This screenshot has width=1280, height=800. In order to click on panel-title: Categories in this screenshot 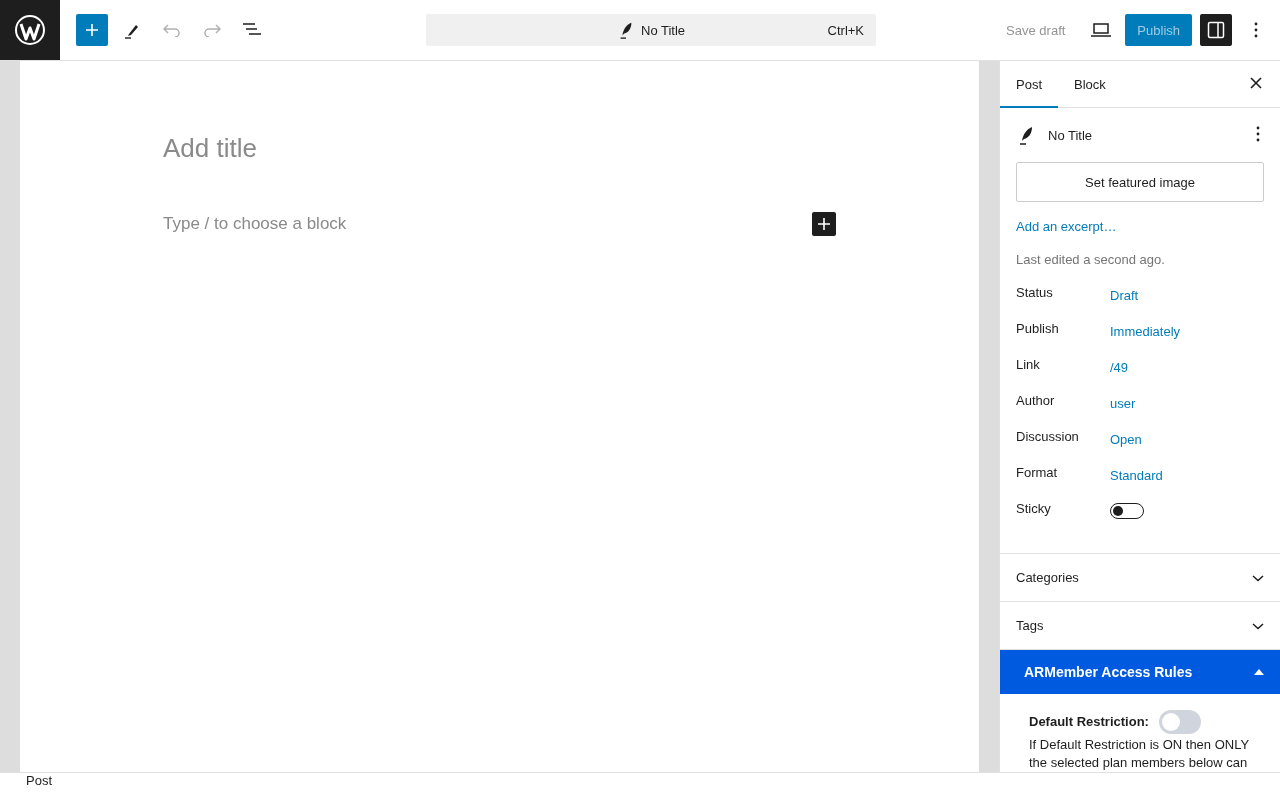, I will do `click(1047, 577)`.